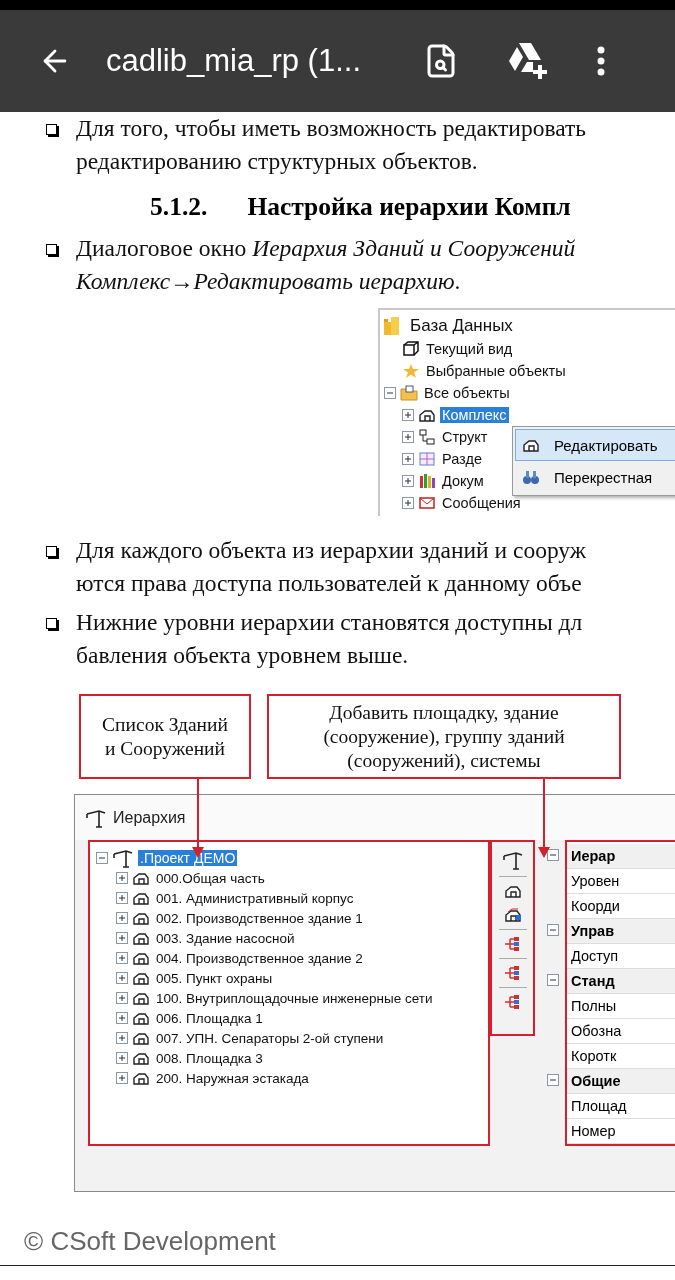 The width and height of the screenshot is (675, 1280). What do you see at coordinates (179, 207) in the screenshot?
I see `section-number: 5.1.2.` at bounding box center [179, 207].